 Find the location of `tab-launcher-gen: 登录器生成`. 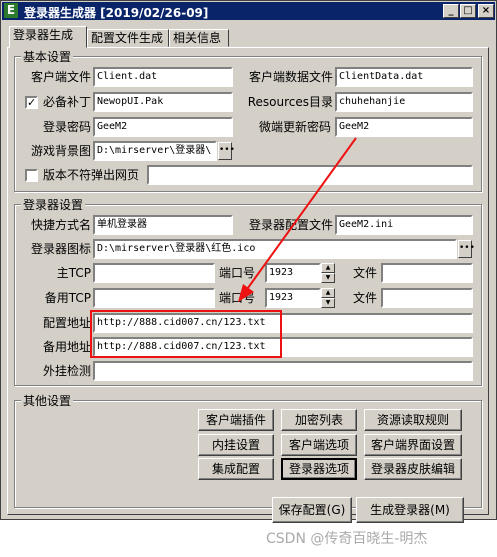

tab-launcher-gen: 登录器生成 is located at coordinates (48, 37).